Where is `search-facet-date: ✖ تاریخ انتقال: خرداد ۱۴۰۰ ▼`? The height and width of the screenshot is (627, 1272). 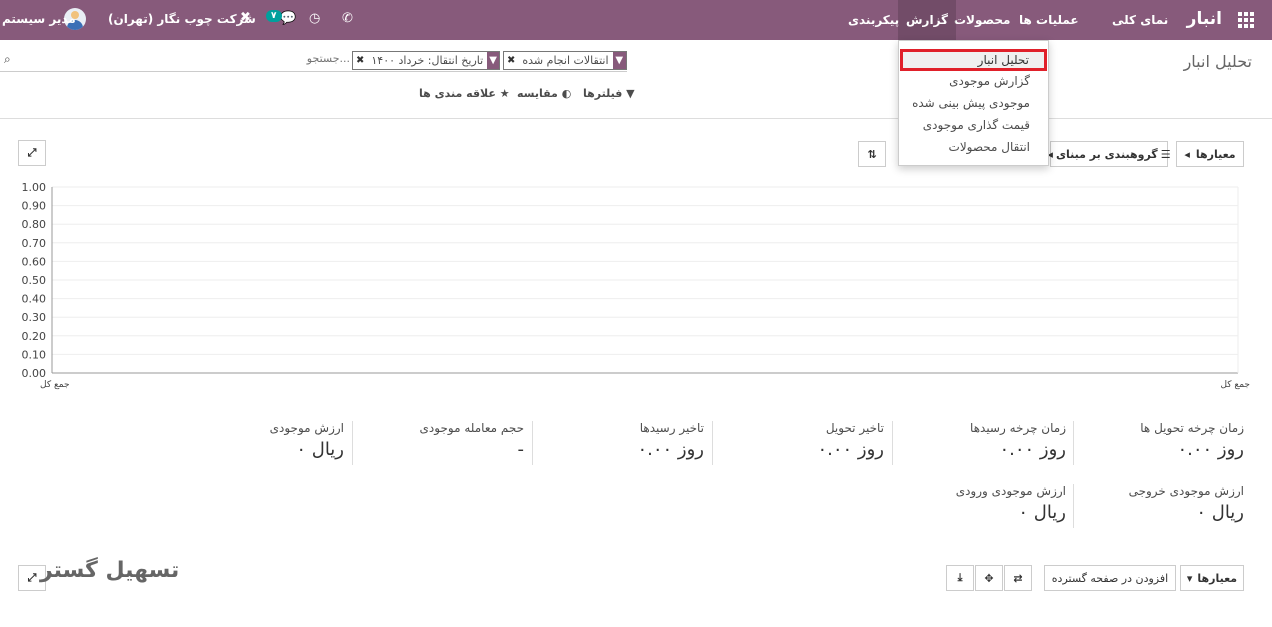
search-facet-date: ✖ تاریخ انتقال: خرداد ۱۴۰۰ ▼ is located at coordinates (426, 60).